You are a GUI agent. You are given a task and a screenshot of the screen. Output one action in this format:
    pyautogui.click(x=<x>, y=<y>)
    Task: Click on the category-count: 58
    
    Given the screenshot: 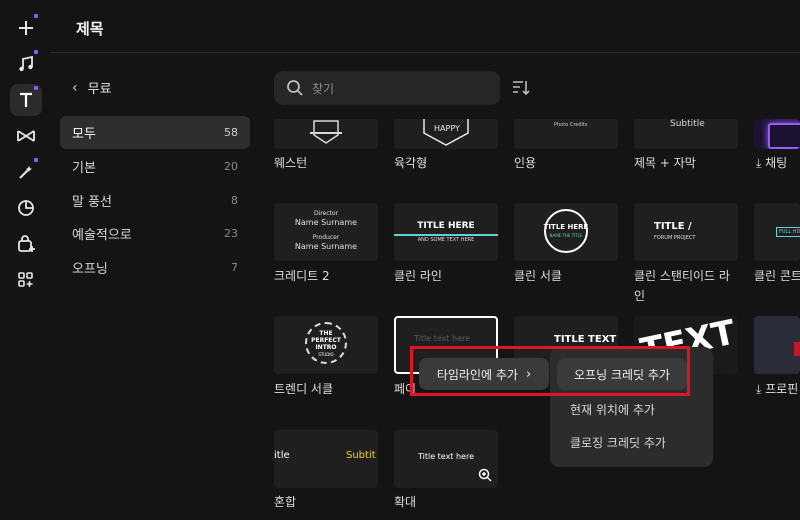 What is the action you would take?
    pyautogui.click(x=231, y=132)
    